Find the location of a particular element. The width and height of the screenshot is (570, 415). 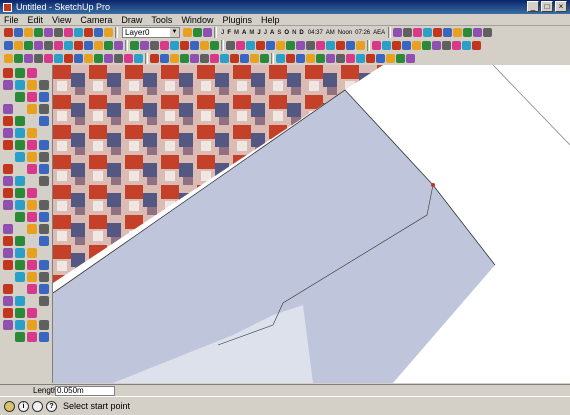

menu-help: Help is located at coordinates (270, 20).